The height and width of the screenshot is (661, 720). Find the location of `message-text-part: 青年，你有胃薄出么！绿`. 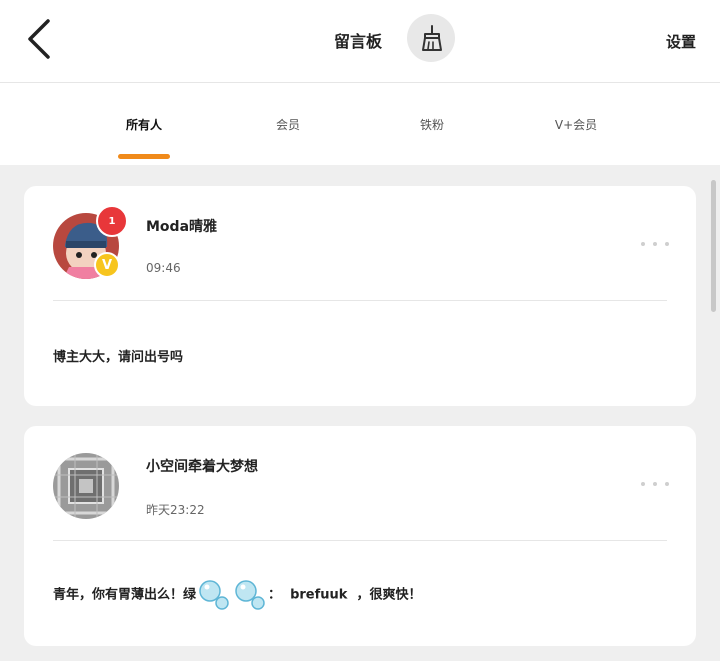

message-text-part: 青年，你有胃薄出么！绿 is located at coordinates (125, 595).